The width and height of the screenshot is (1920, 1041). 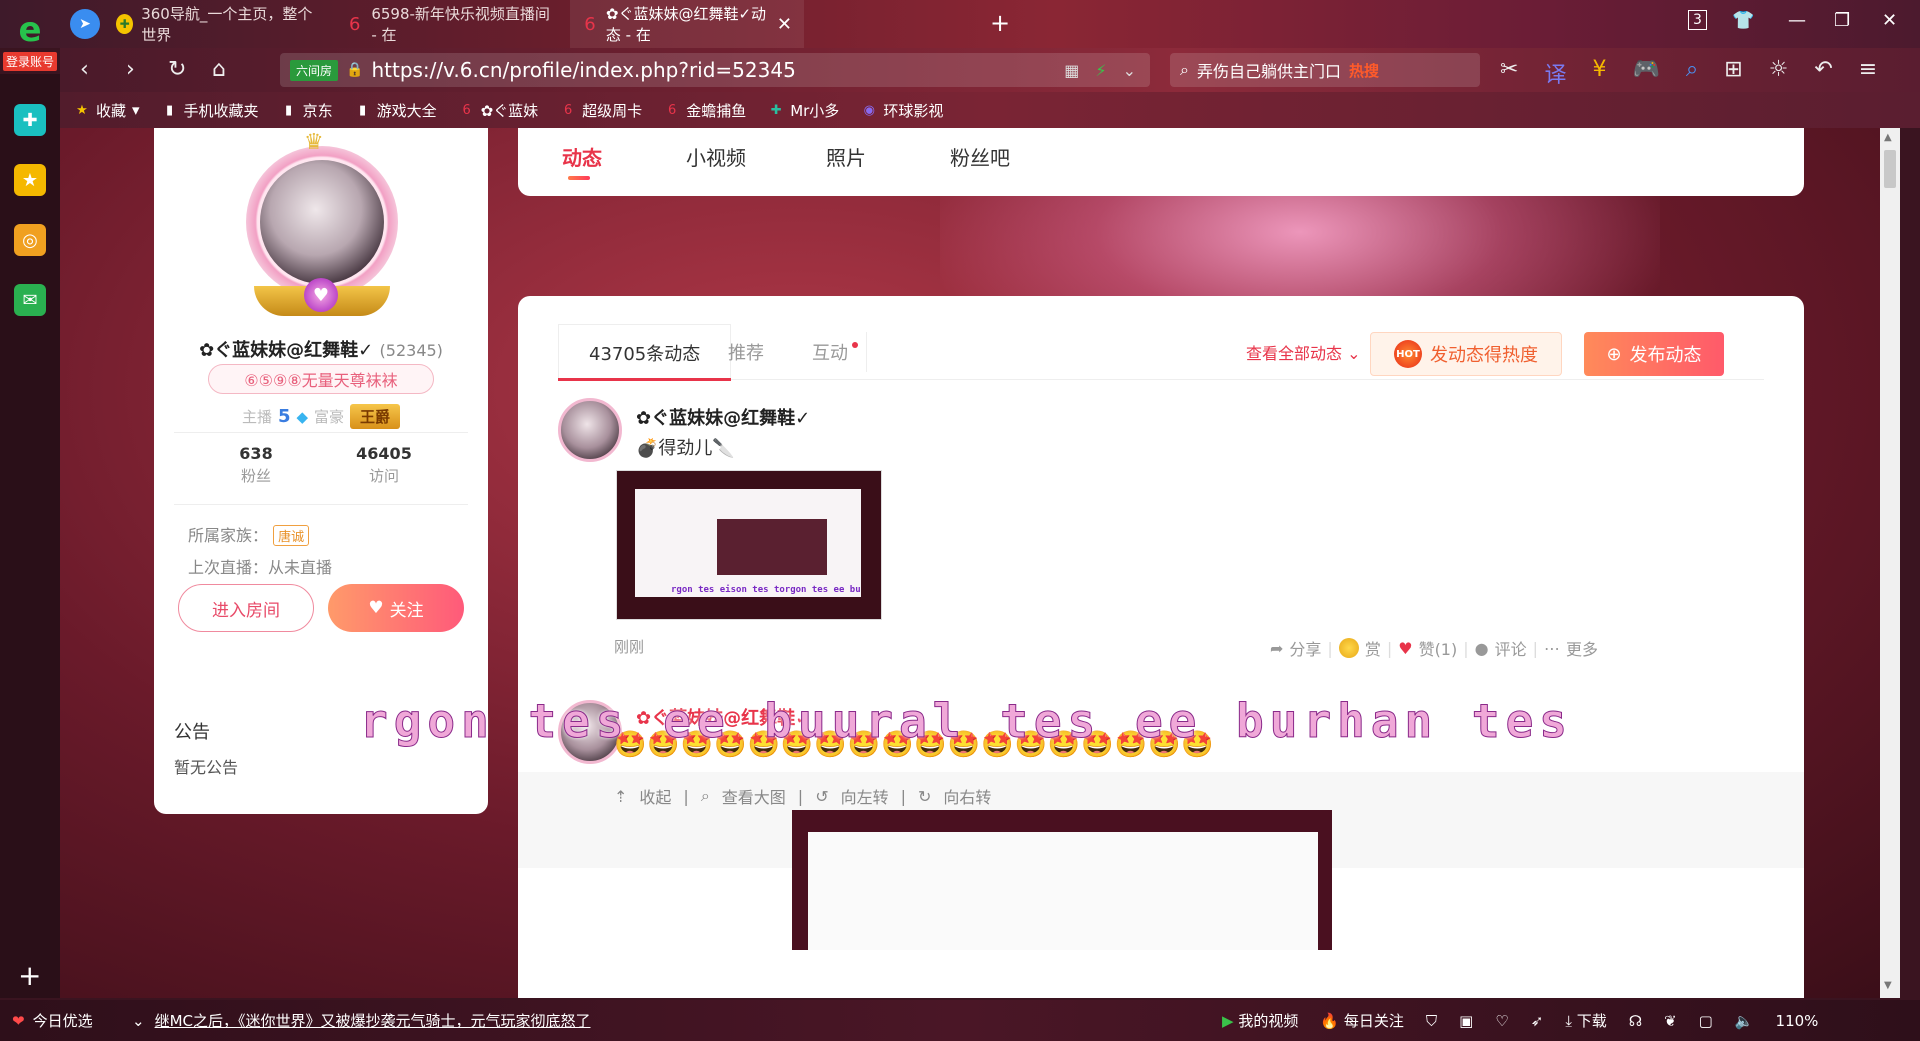 What do you see at coordinates (980, 156) in the screenshot?
I see `tab-fan-club: 粉丝吧` at bounding box center [980, 156].